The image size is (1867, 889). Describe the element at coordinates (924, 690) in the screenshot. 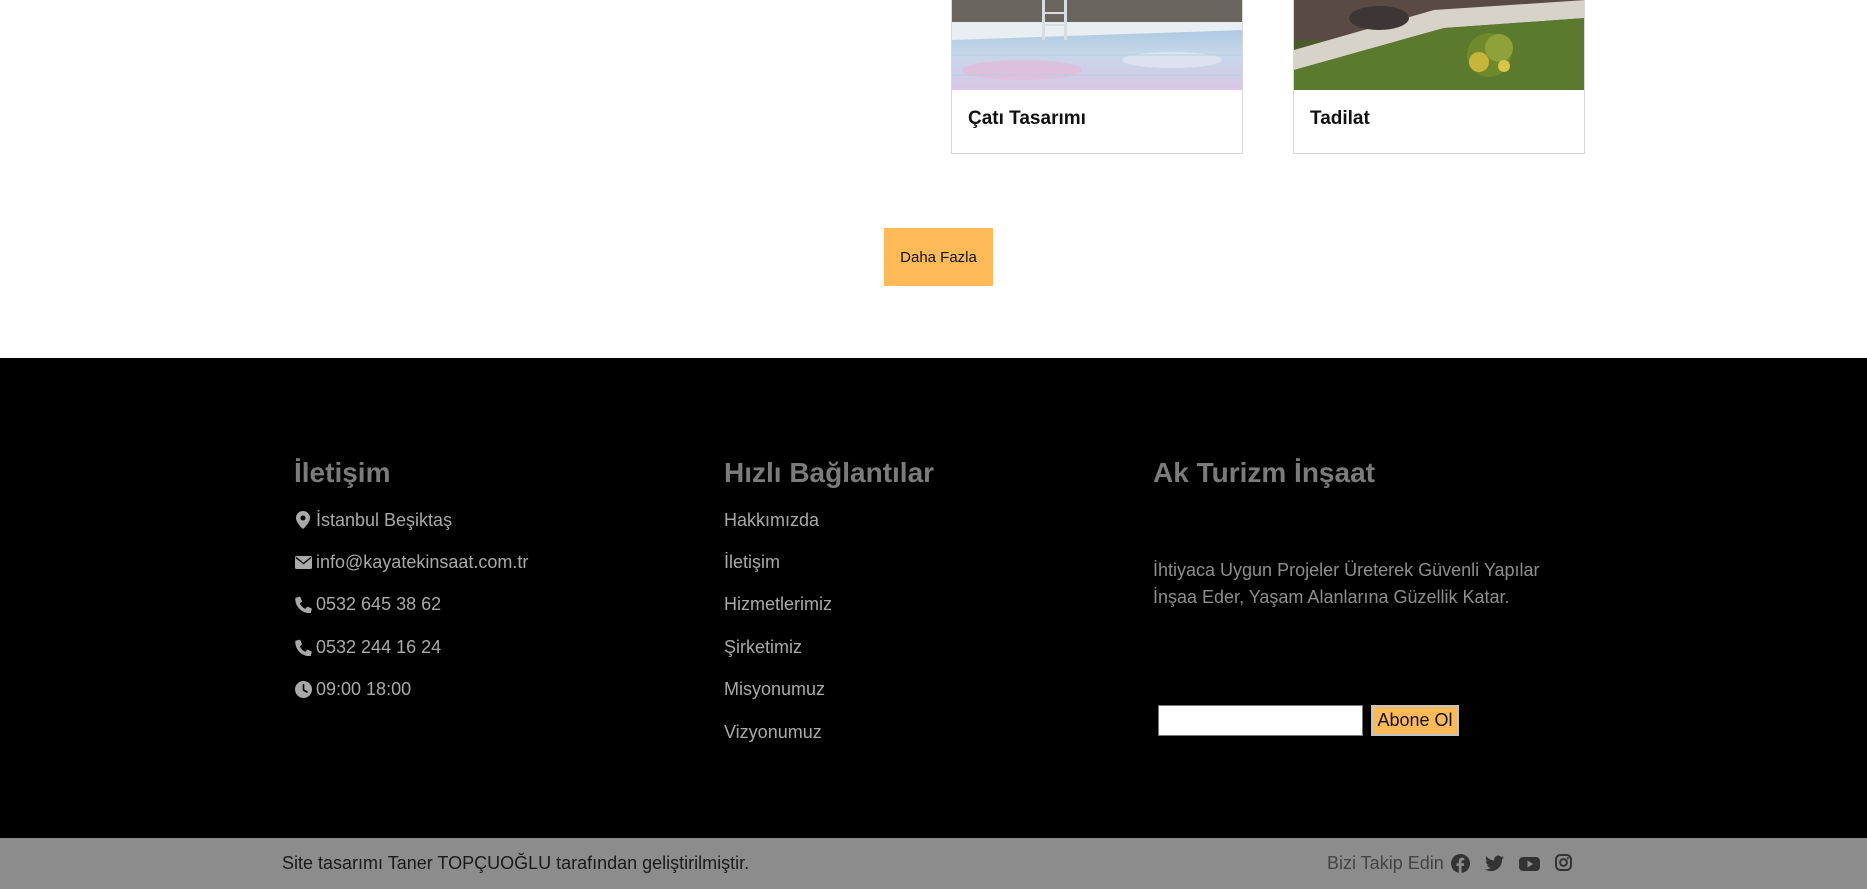

I see `link-mission: Misyonumuz` at that location.